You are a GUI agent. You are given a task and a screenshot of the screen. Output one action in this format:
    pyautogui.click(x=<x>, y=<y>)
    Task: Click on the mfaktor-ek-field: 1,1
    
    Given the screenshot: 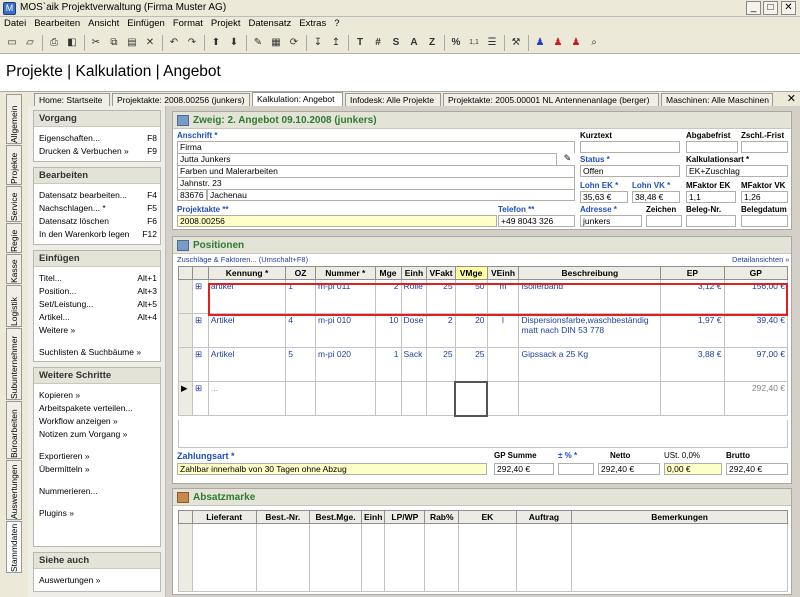 What is the action you would take?
    pyautogui.click(x=711, y=197)
    